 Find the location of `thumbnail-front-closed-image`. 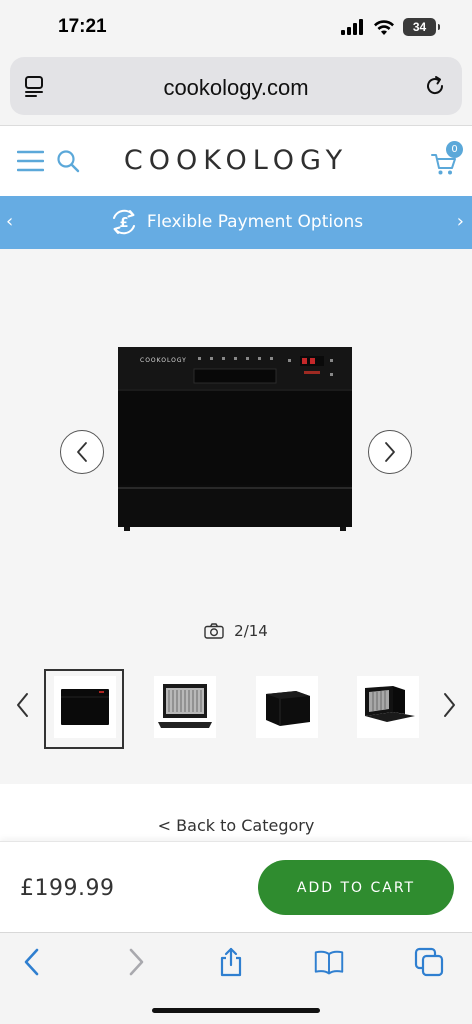

thumbnail-front-closed-image is located at coordinates (85, 707).